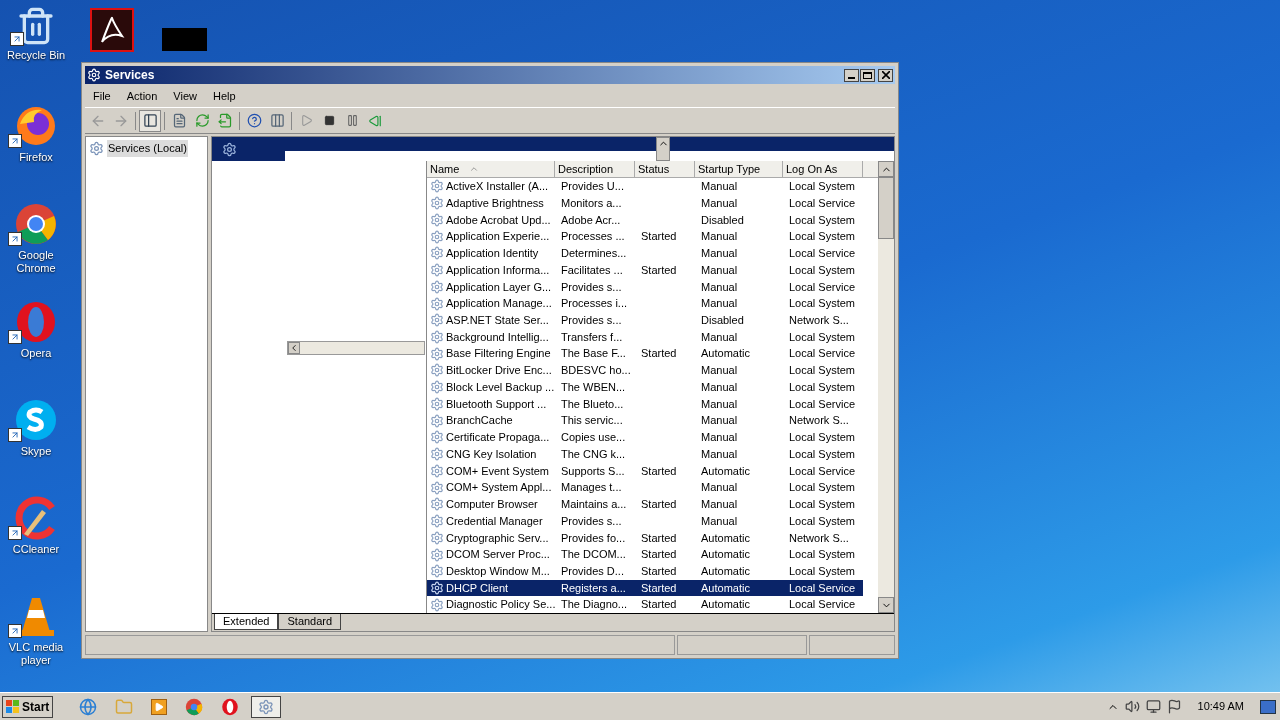  I want to click on flag-icon, so click(1174, 706).